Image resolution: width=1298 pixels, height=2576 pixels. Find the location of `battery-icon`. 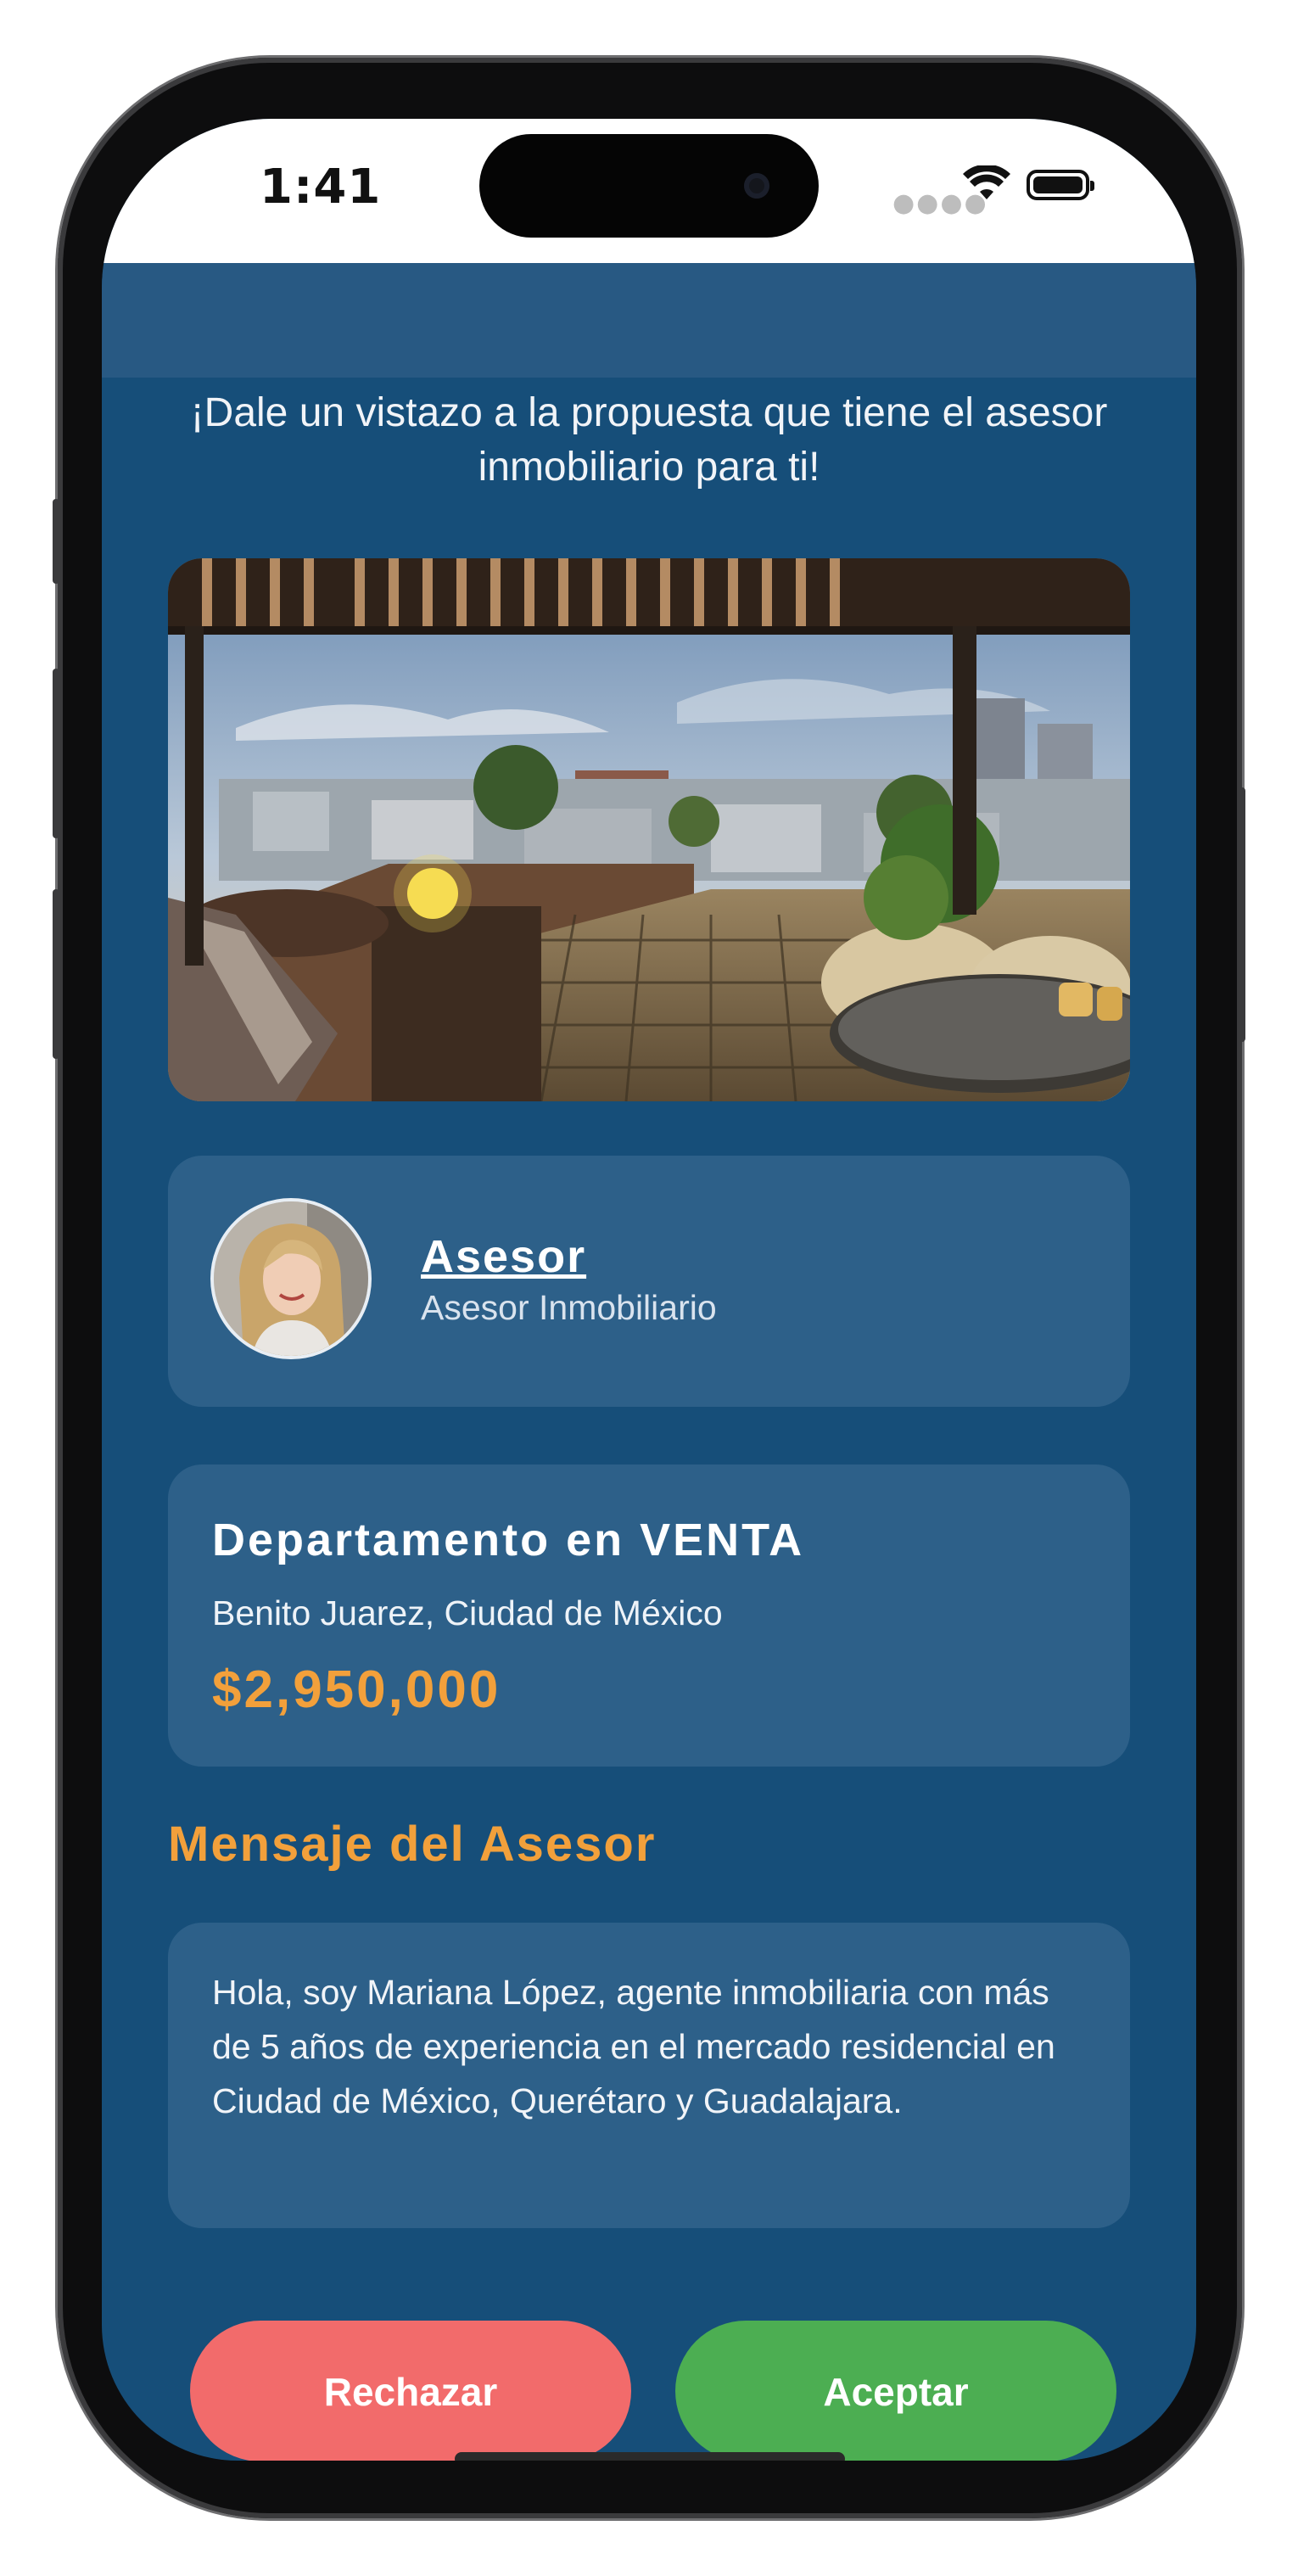

battery-icon is located at coordinates (1060, 185).